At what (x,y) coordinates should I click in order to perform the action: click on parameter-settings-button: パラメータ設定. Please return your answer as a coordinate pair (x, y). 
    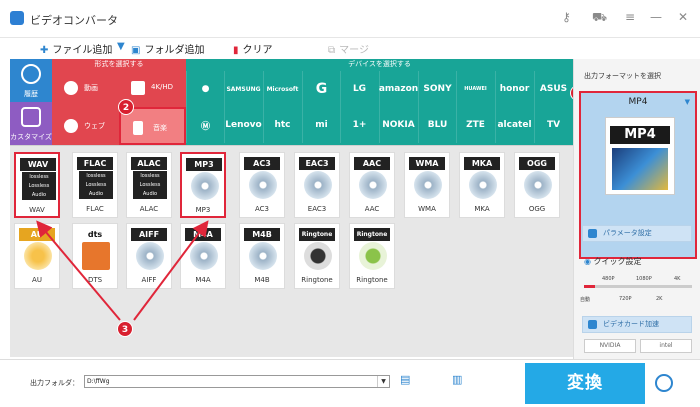
    Looking at the image, I should click on (637, 233).